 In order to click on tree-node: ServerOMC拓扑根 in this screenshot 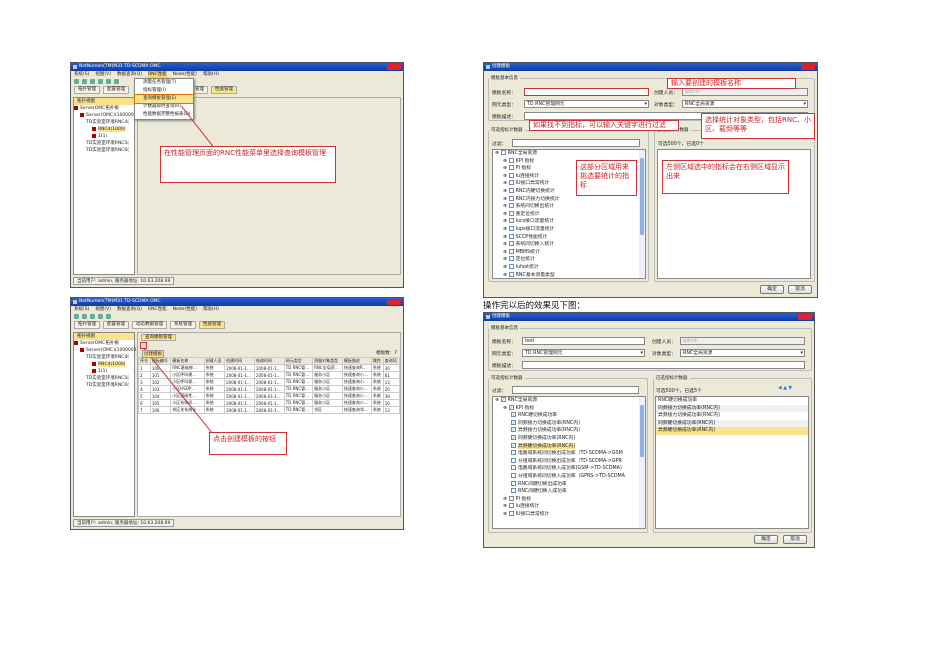, I will do `click(104, 108)`.